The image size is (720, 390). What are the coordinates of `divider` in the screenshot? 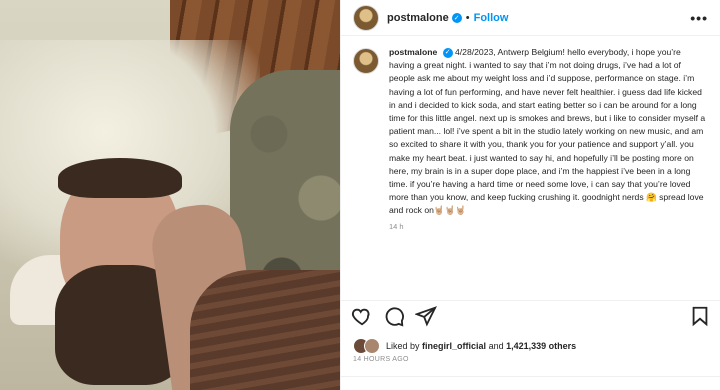 It's located at (530, 376).